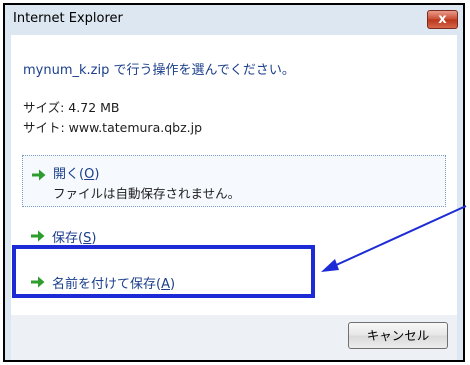 This screenshot has width=470, height=365. Describe the element at coordinates (71, 107) in the screenshot. I see `file-size: サイズ: 4.72 MB` at that location.